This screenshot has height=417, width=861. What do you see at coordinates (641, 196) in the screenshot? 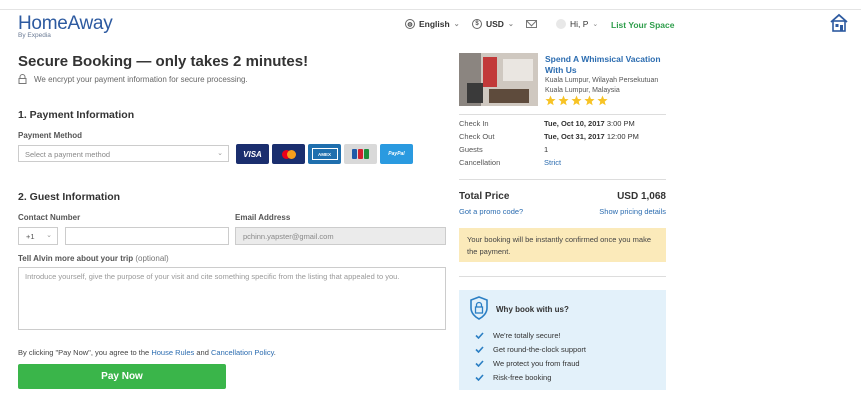
I see `total-price-value: USD 1,068` at bounding box center [641, 196].